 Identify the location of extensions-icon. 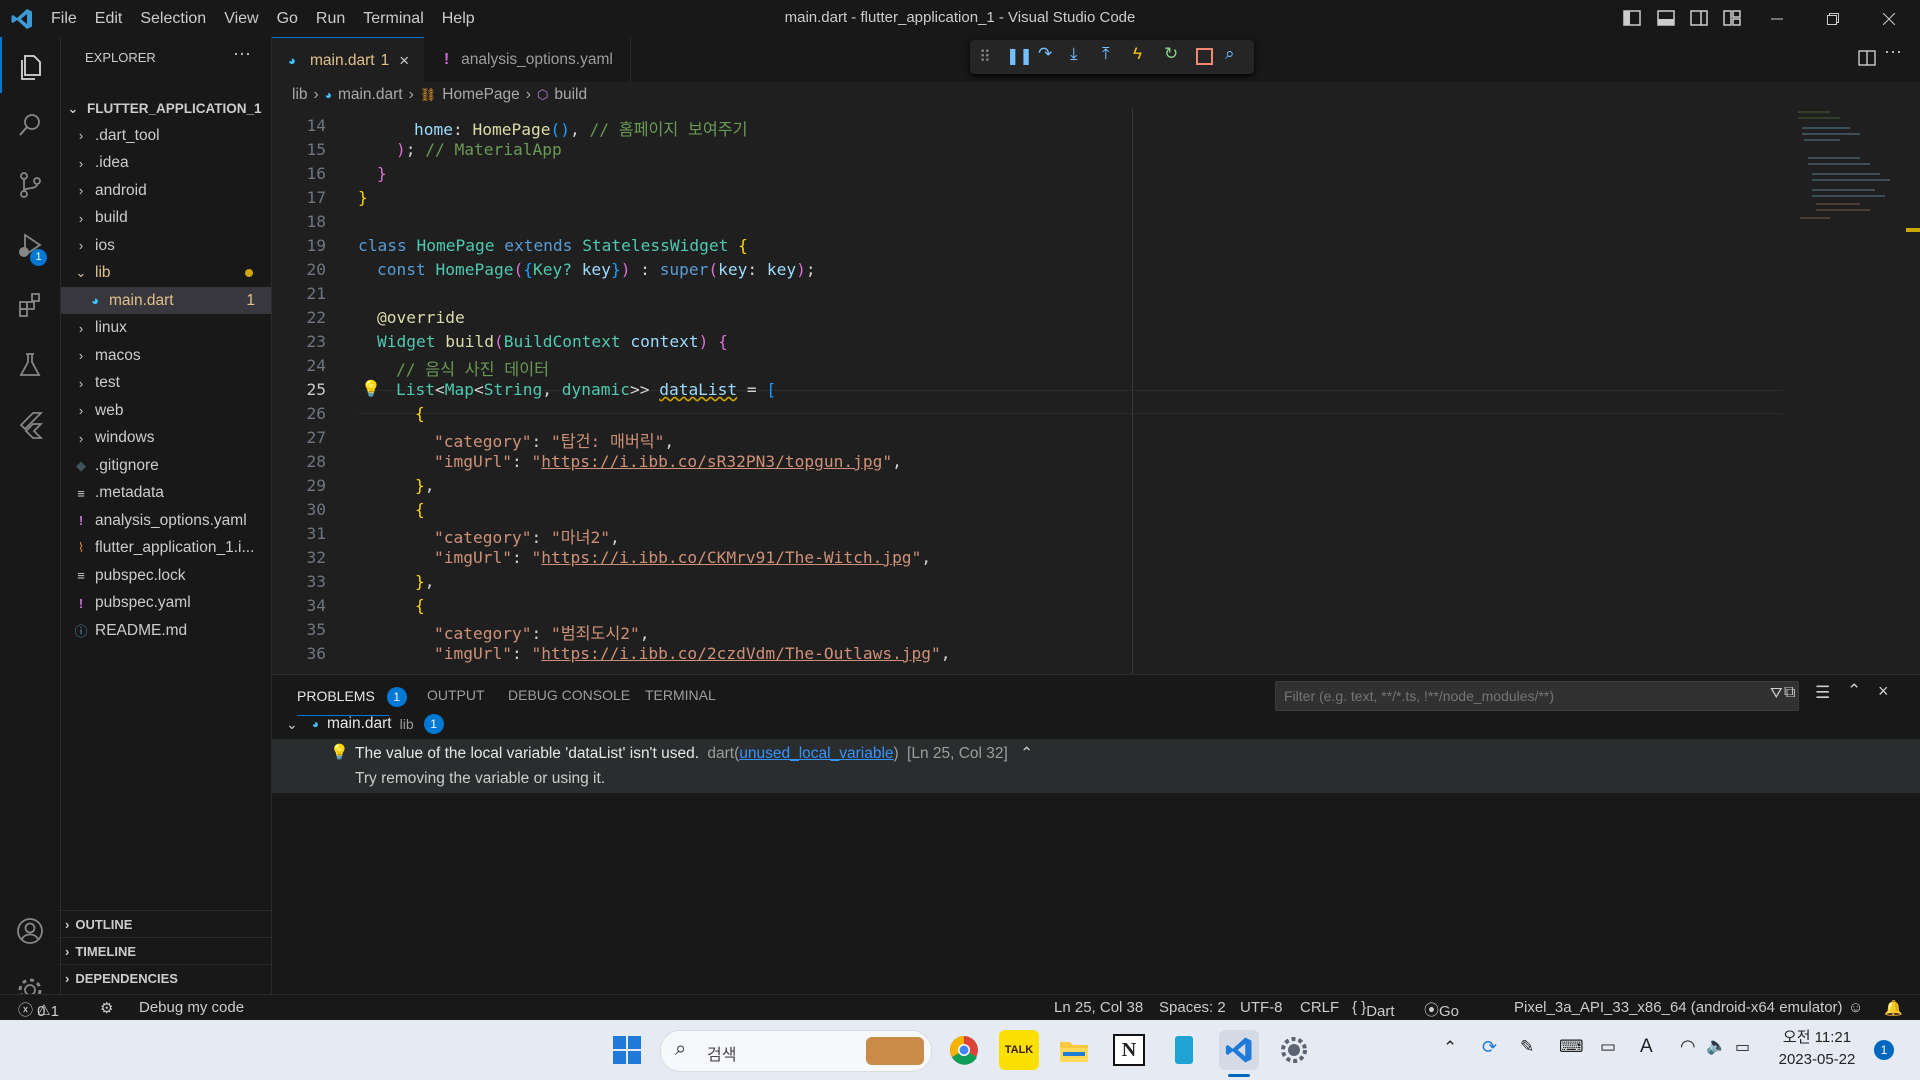
(30, 305).